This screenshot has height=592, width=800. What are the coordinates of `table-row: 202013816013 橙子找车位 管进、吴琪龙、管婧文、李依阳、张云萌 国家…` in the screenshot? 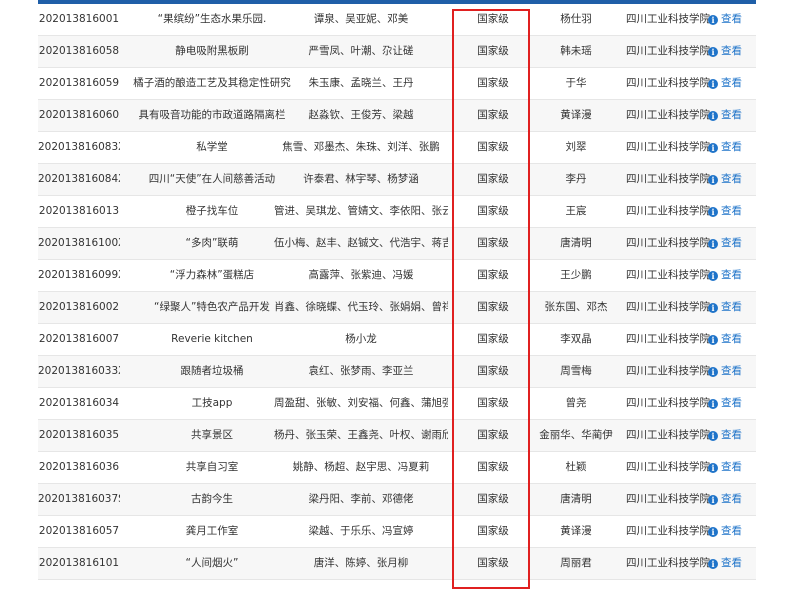 It's located at (397, 212).